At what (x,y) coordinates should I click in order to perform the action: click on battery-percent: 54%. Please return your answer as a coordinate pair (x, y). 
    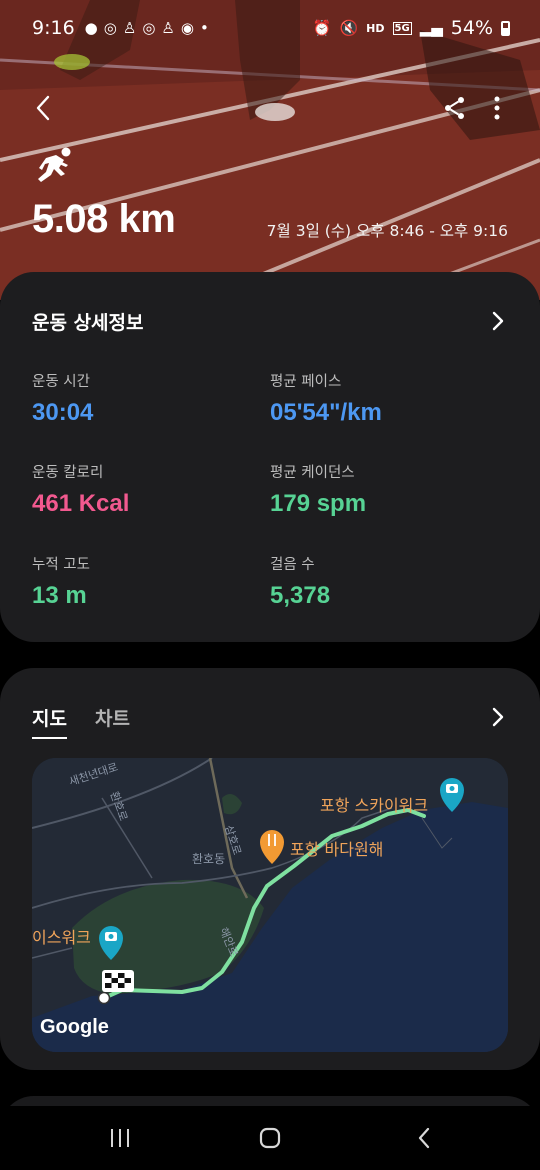
    Looking at the image, I should click on (471, 28).